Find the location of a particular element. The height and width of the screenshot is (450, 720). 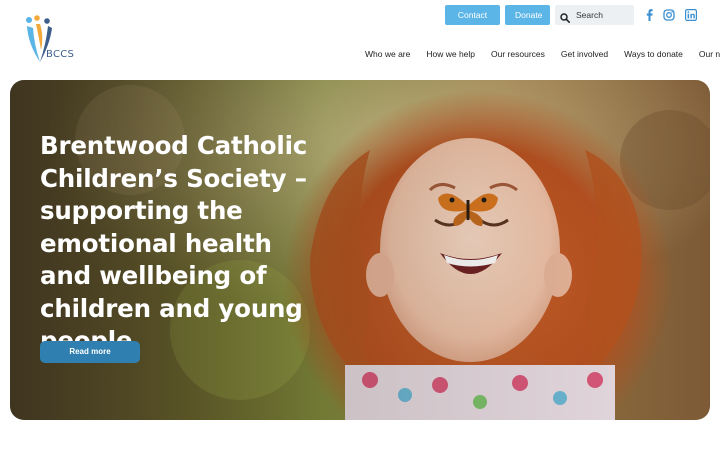

instagram-icon is located at coordinates (669, 17).